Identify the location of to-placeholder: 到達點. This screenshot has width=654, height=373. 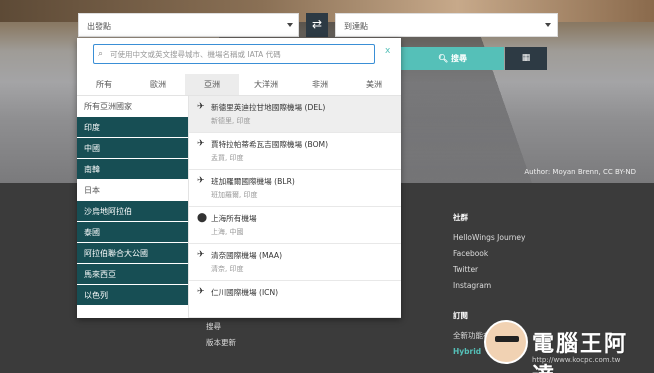
(356, 26).